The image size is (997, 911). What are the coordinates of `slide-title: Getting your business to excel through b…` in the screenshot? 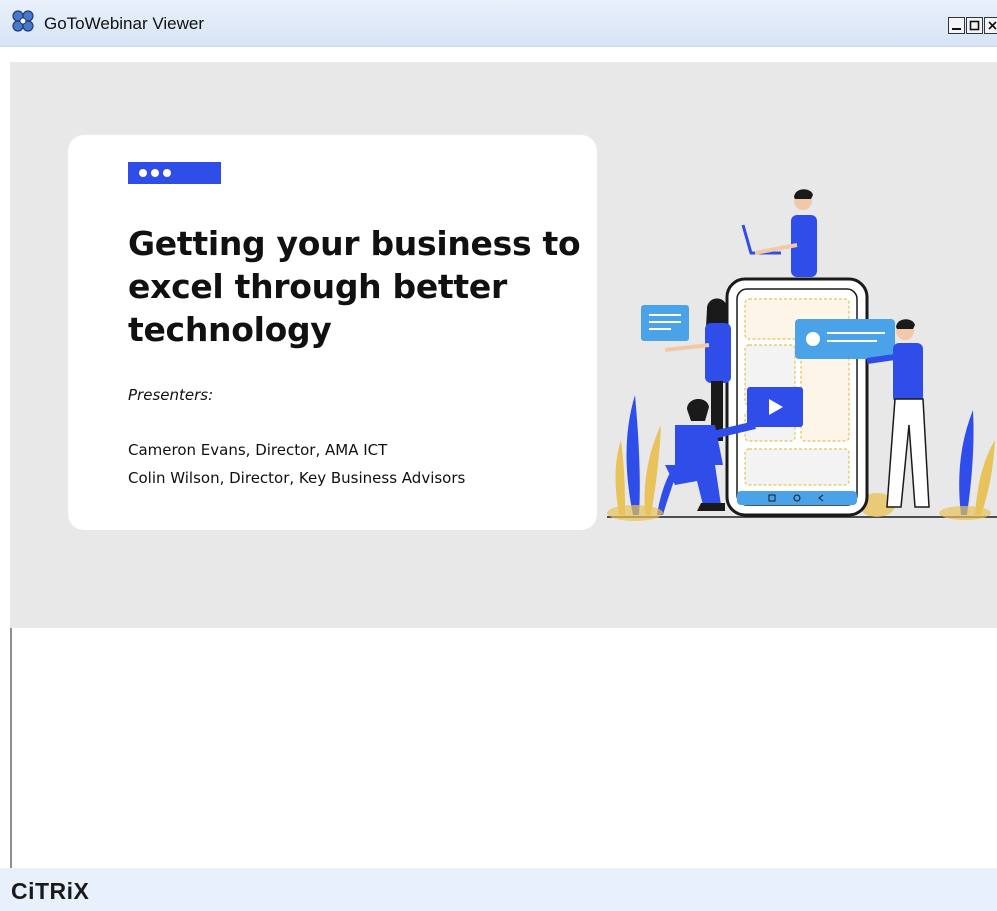 It's located at (354, 286).